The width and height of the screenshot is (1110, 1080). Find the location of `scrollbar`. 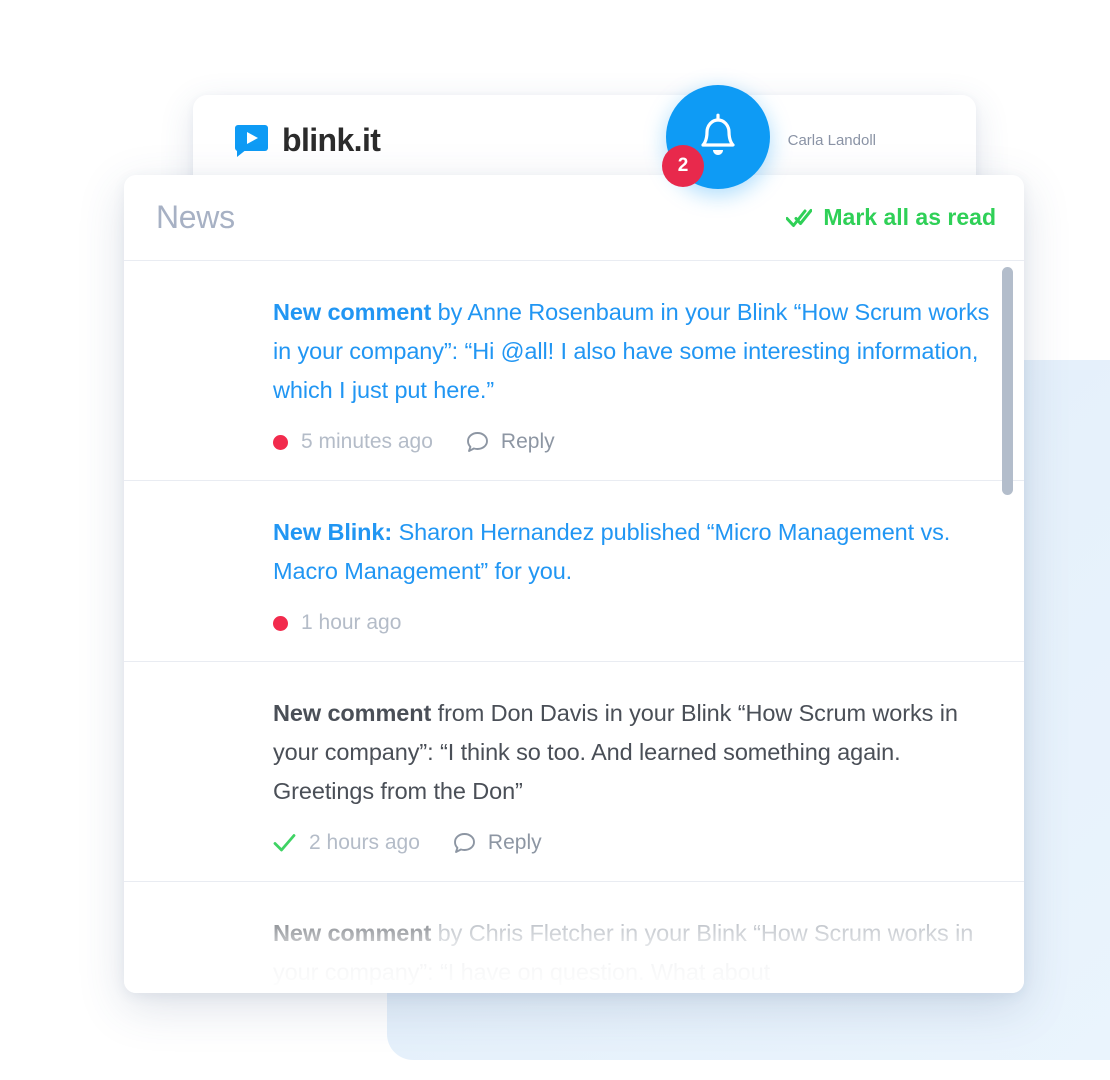

scrollbar is located at coordinates (1007, 587).